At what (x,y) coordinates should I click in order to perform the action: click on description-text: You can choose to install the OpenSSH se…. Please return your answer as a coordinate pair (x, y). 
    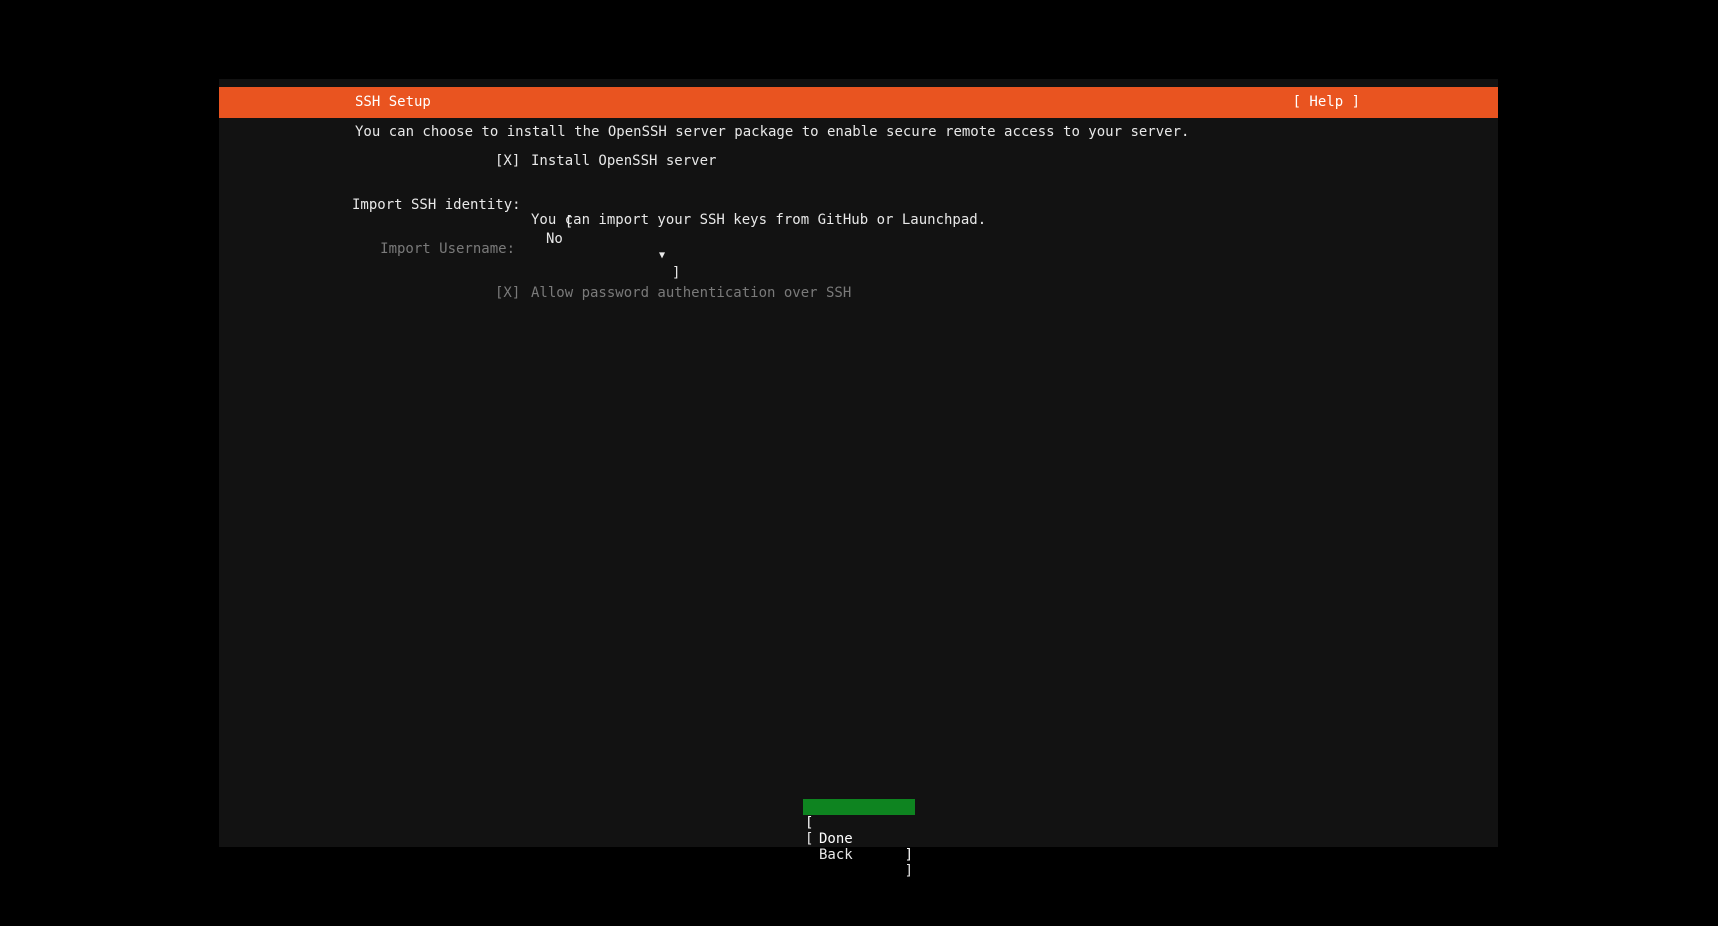
    Looking at the image, I should click on (772, 132).